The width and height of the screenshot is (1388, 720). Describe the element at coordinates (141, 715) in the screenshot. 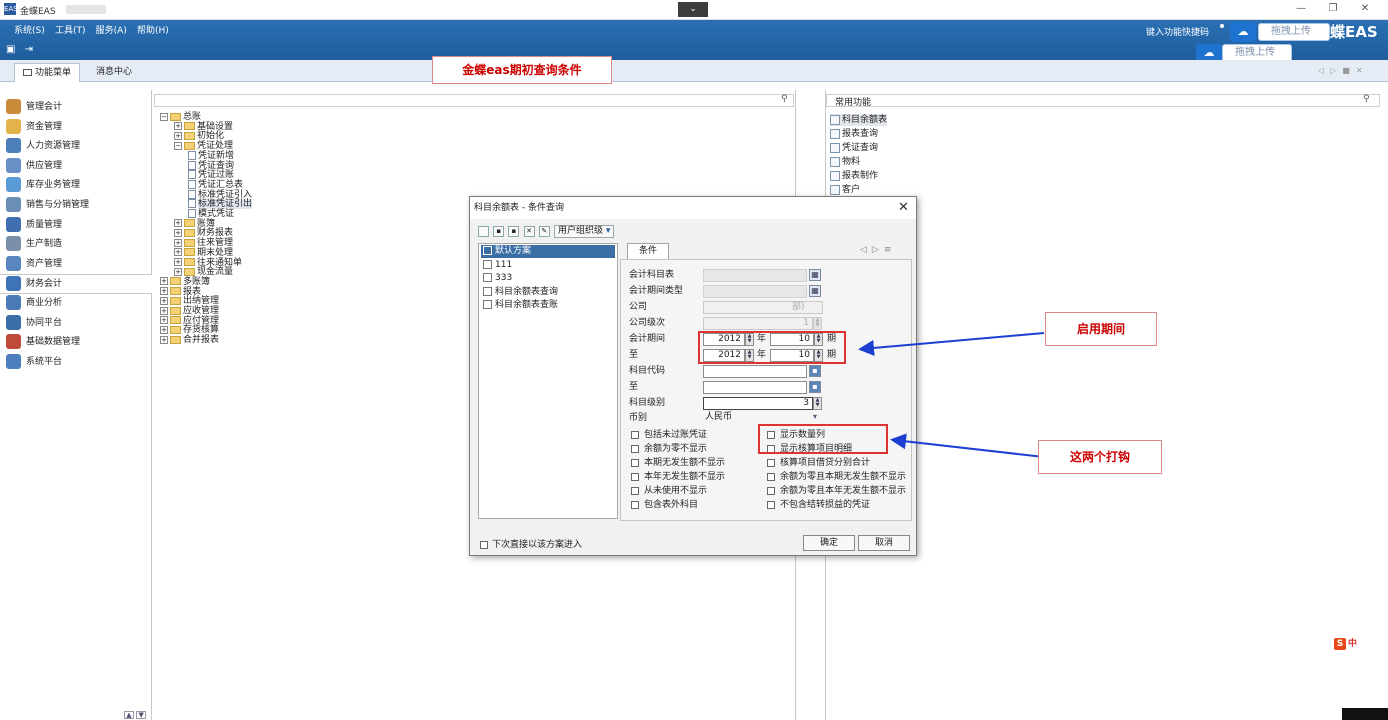

I see `arrow-down-icon: ▼` at that location.